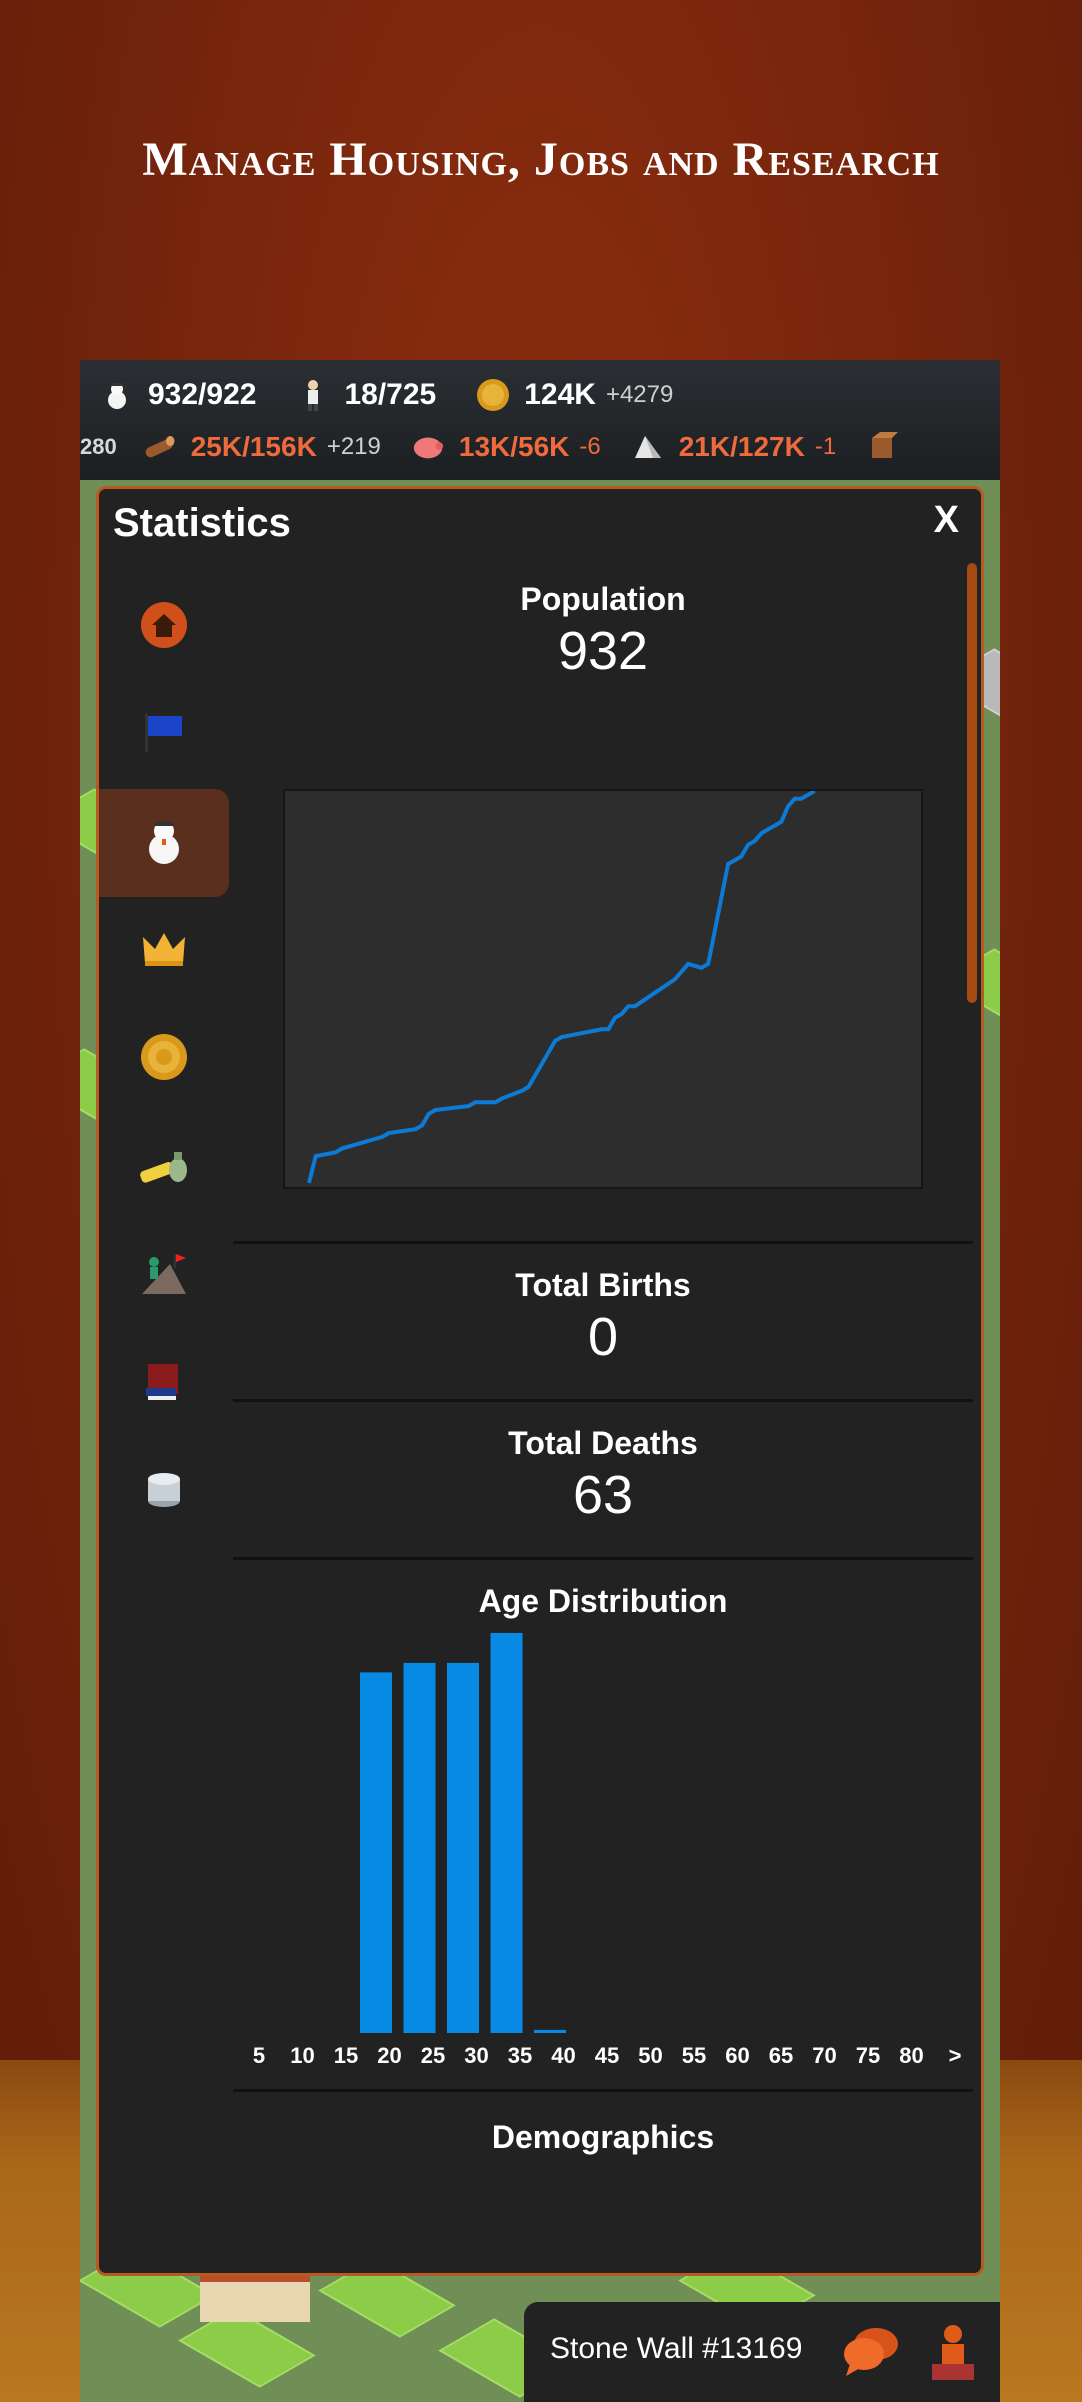  I want to click on selection-bar: Stone Wall #13169, so click(762, 2352).